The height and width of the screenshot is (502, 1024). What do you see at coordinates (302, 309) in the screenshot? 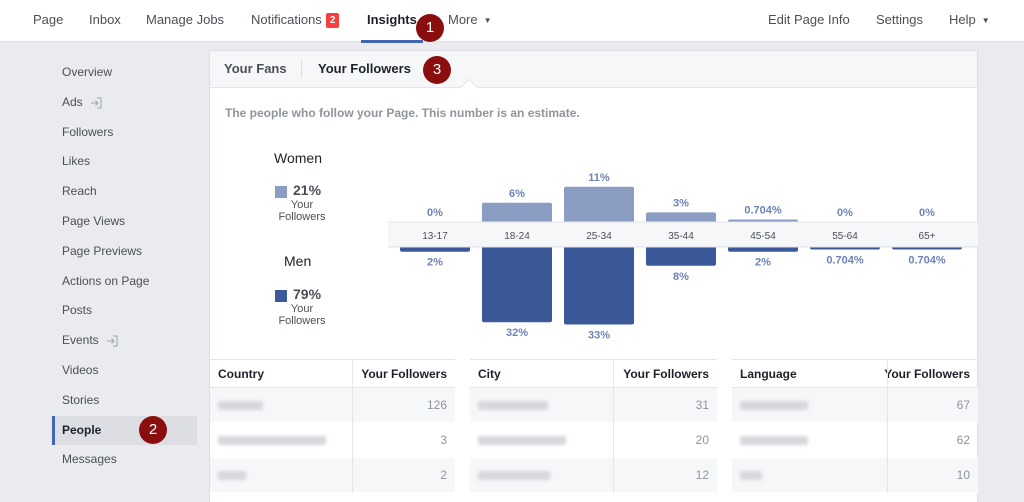
I see `legend-men-sub1: Your` at bounding box center [302, 309].